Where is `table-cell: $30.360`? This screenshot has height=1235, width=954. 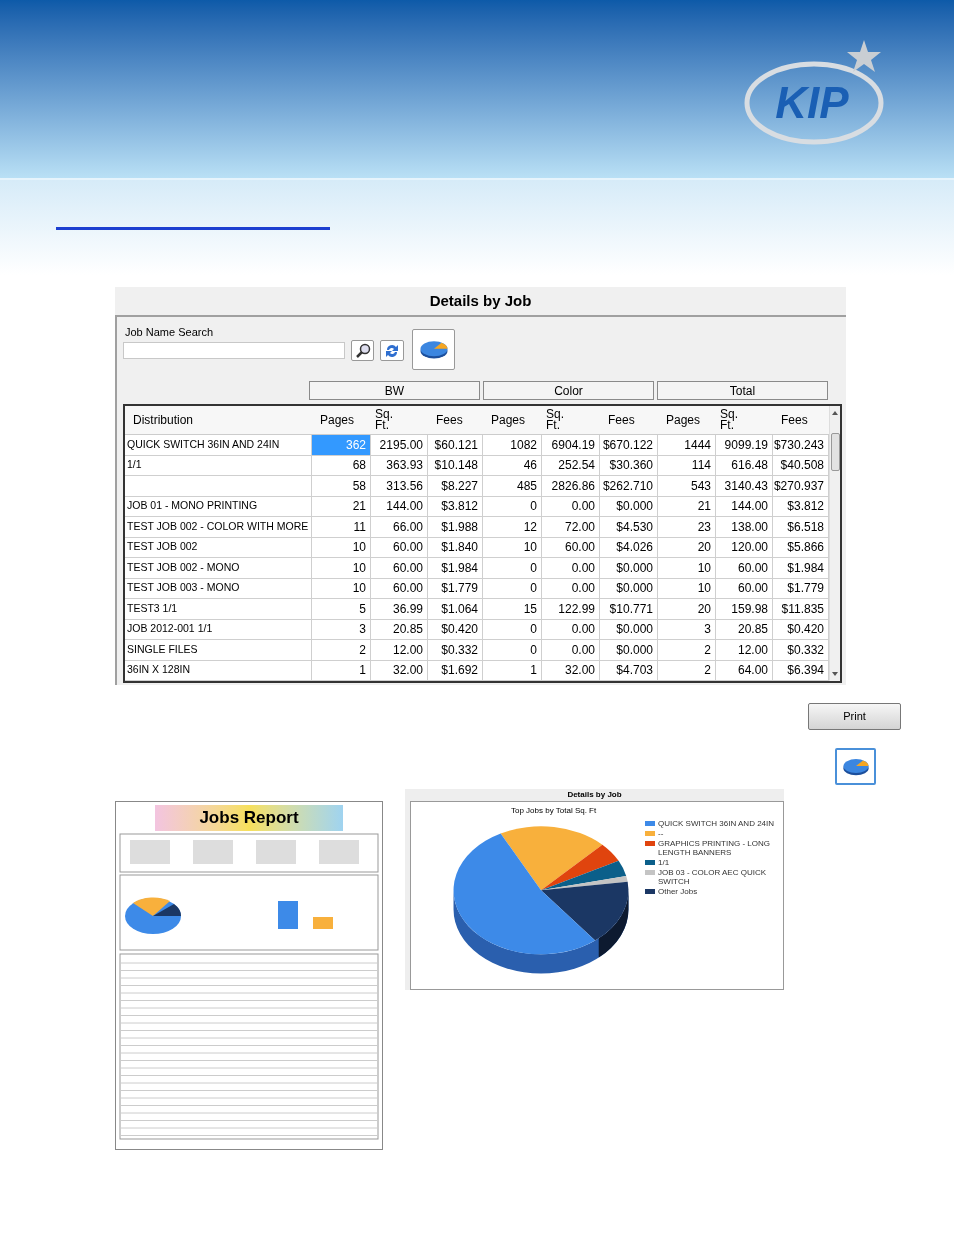 table-cell: $30.360 is located at coordinates (629, 465).